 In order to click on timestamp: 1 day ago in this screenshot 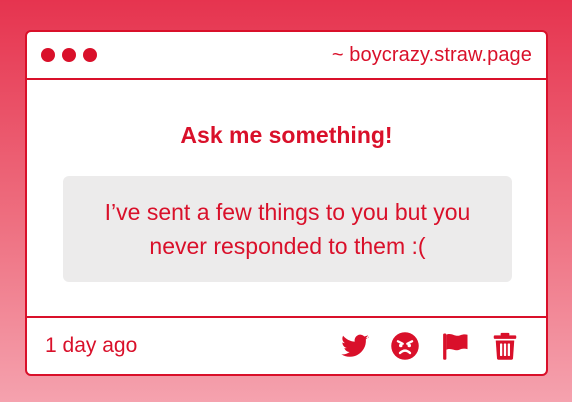, I will do `click(91, 345)`.